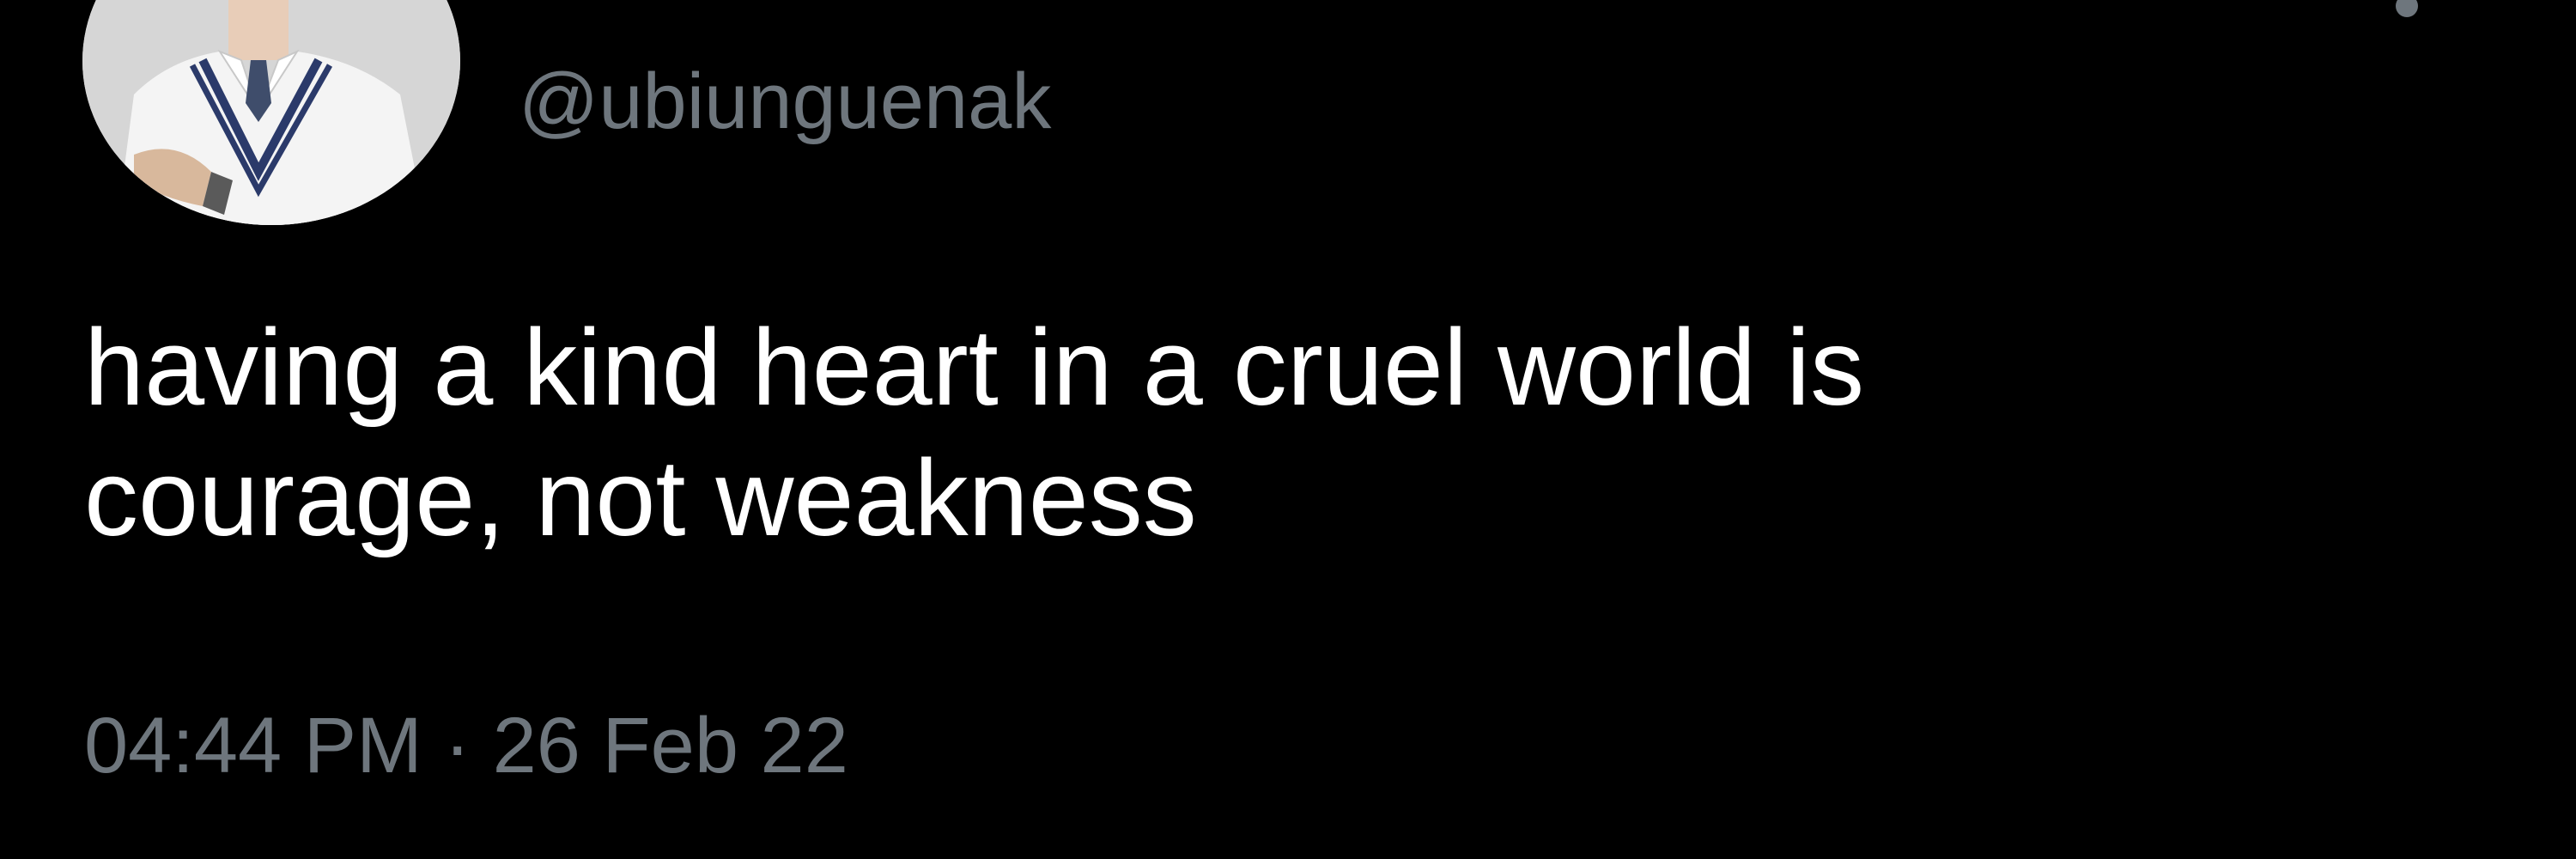 This screenshot has width=2576, height=859. I want to click on tweet-timestamp: 04:44 PM · 26 Feb 22, so click(466, 745).